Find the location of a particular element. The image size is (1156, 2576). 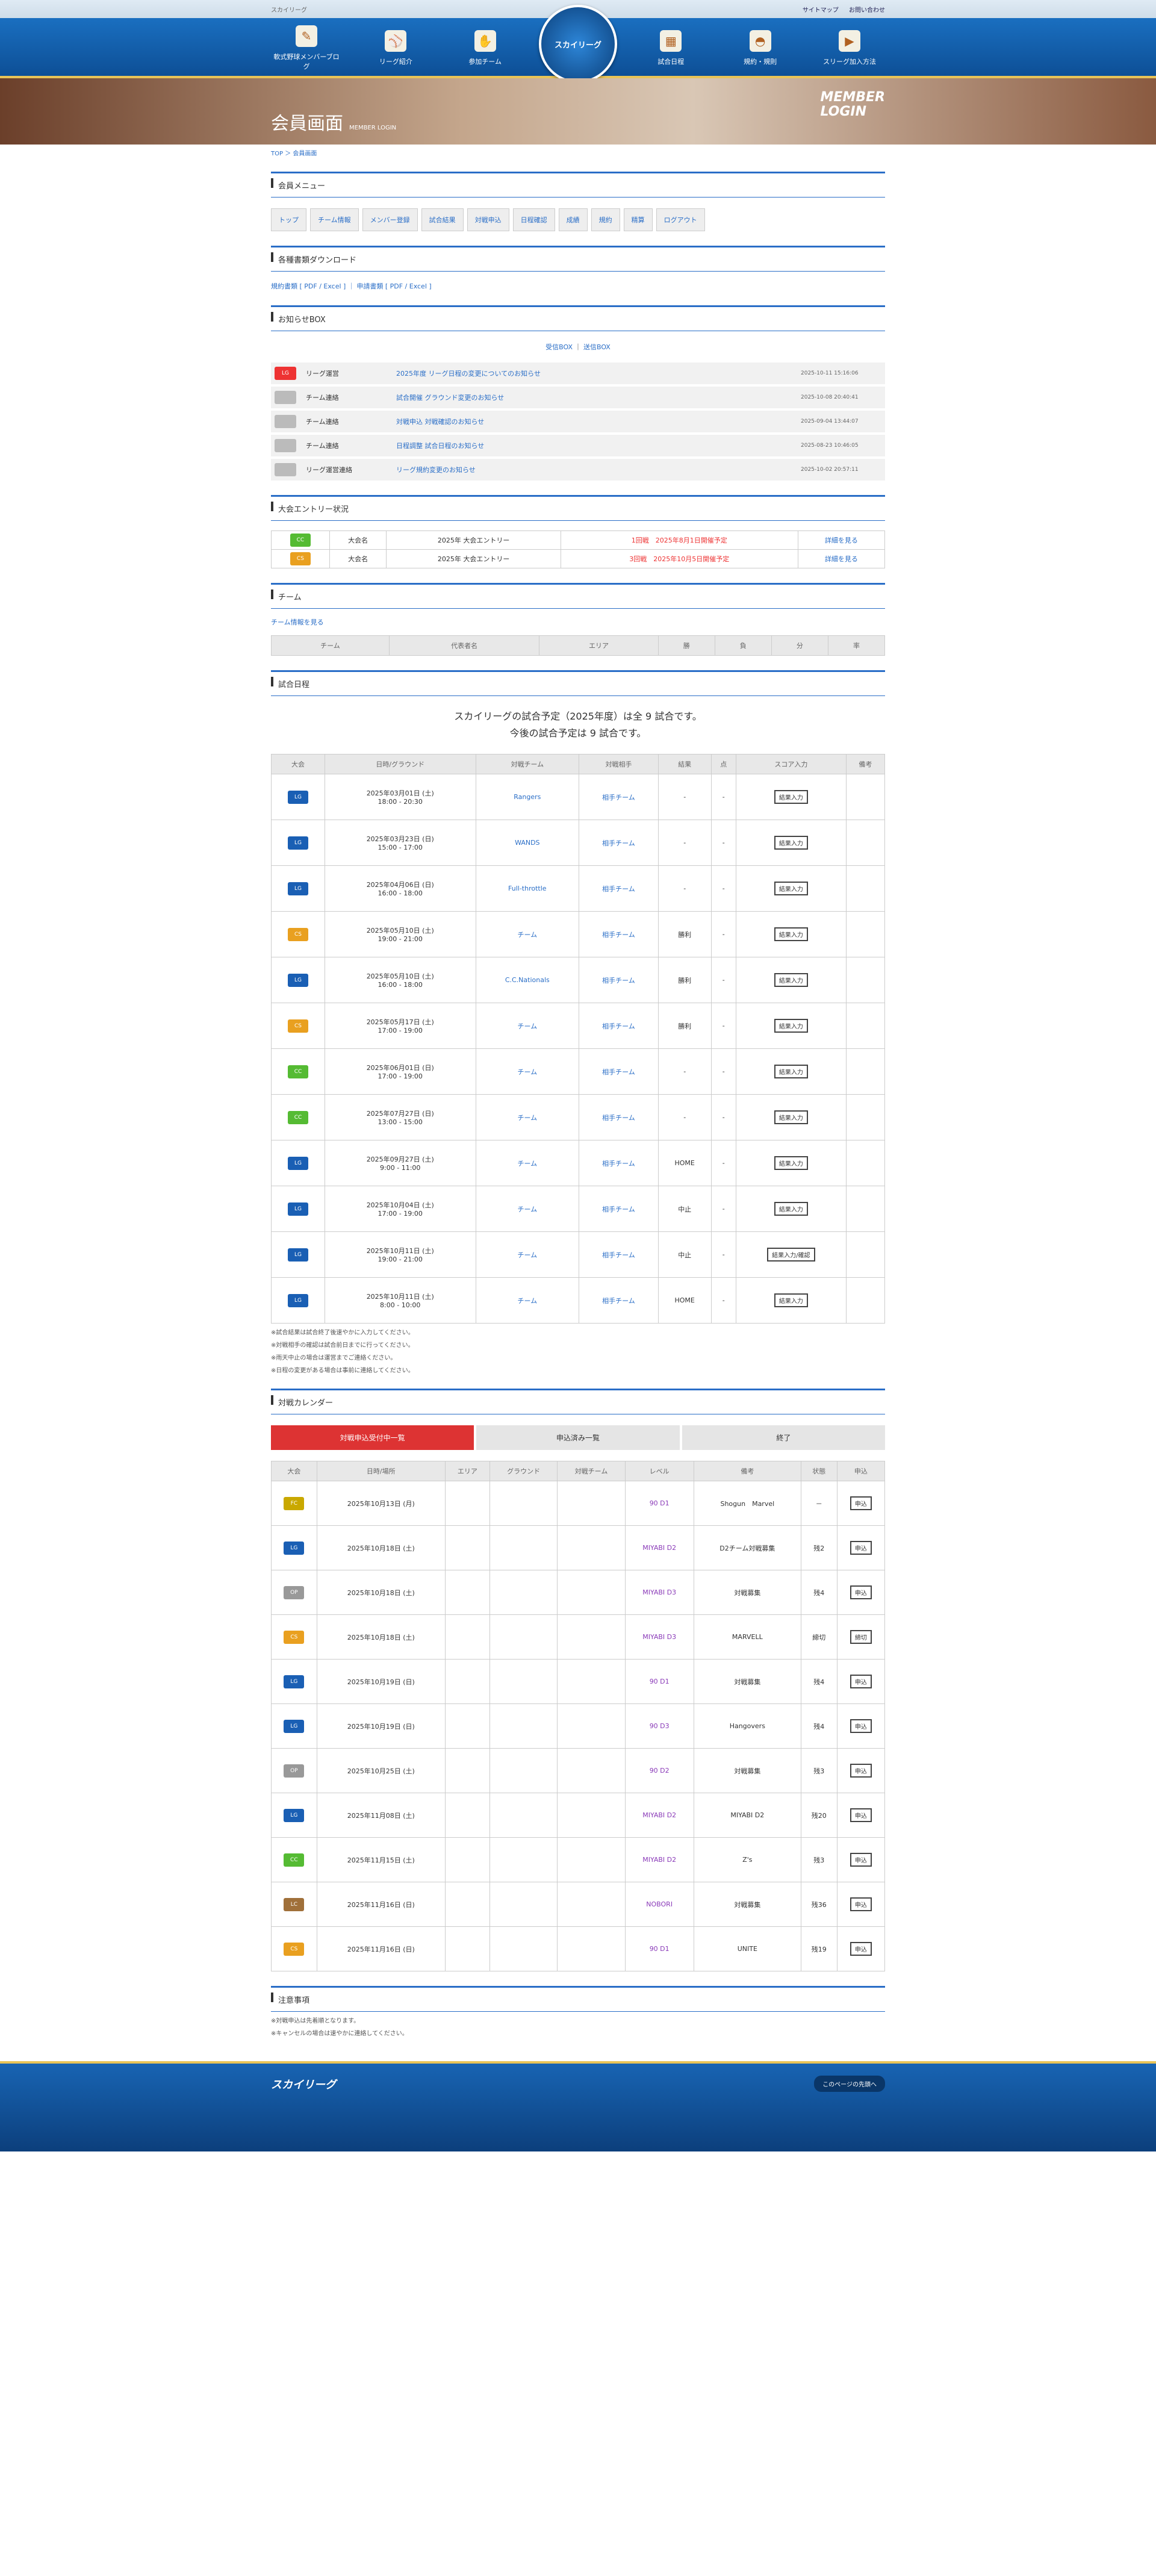

nav-teams: ✋ 参加チーム is located at coordinates (485, 48).